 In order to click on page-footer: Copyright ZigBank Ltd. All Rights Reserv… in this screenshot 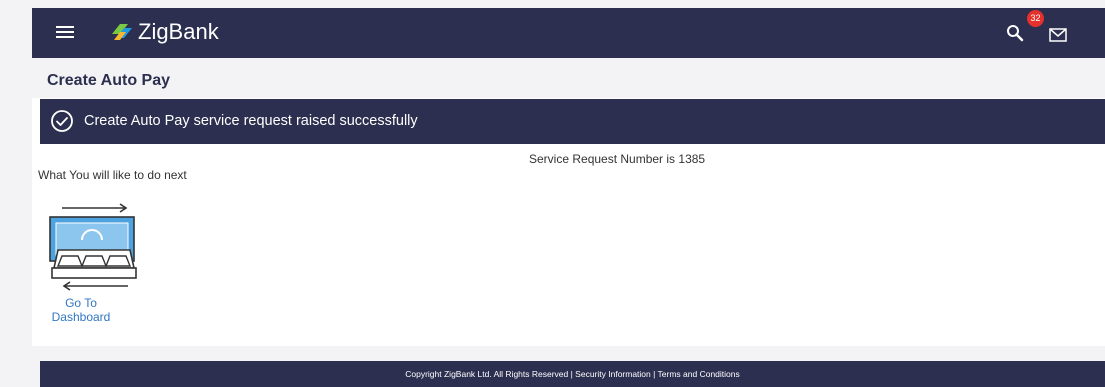, I will do `click(572, 374)`.